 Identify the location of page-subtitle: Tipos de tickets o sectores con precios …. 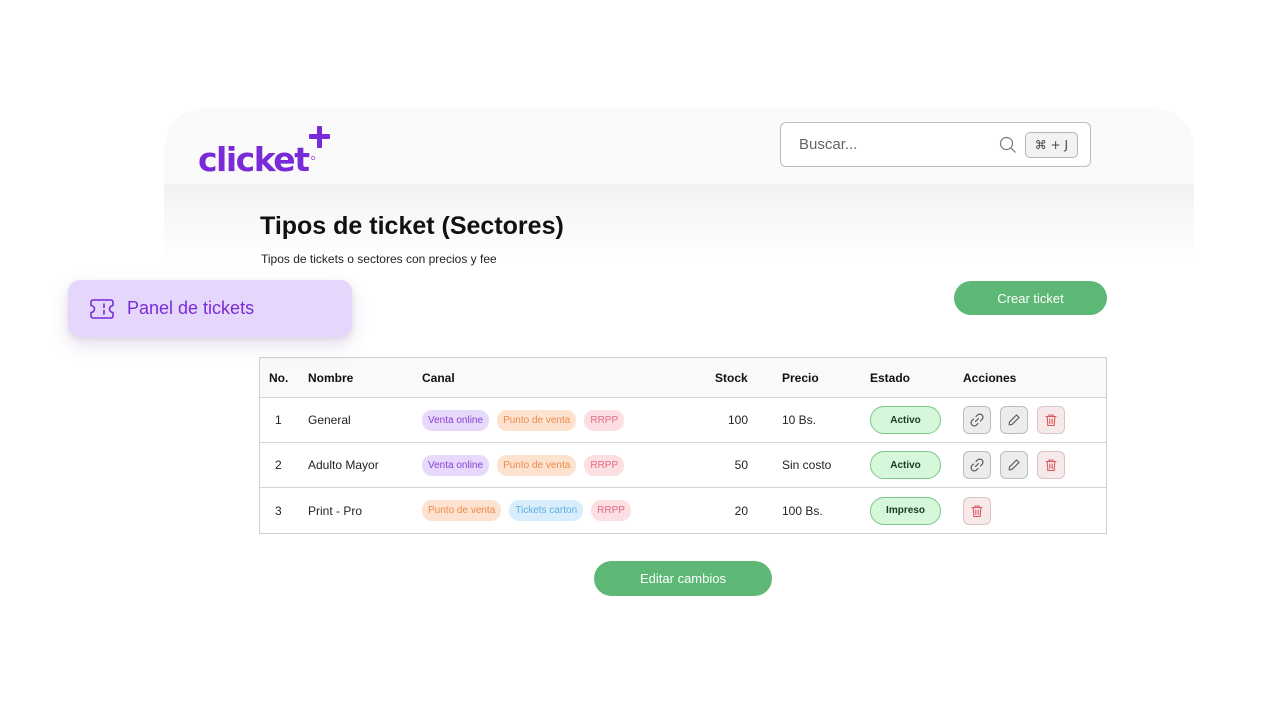
(379, 259).